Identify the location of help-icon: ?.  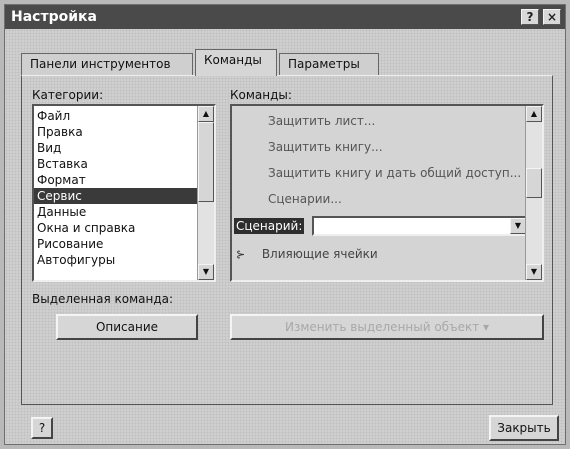
(42, 428).